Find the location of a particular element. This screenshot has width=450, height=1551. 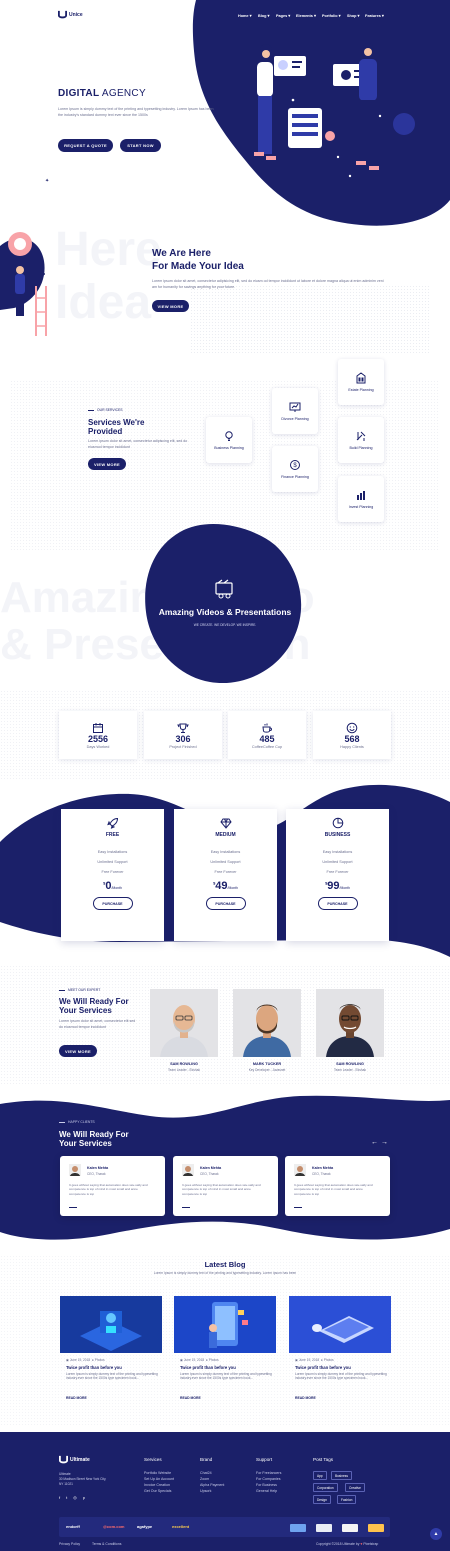

logo-text: Unice is located at coordinates (76, 14).